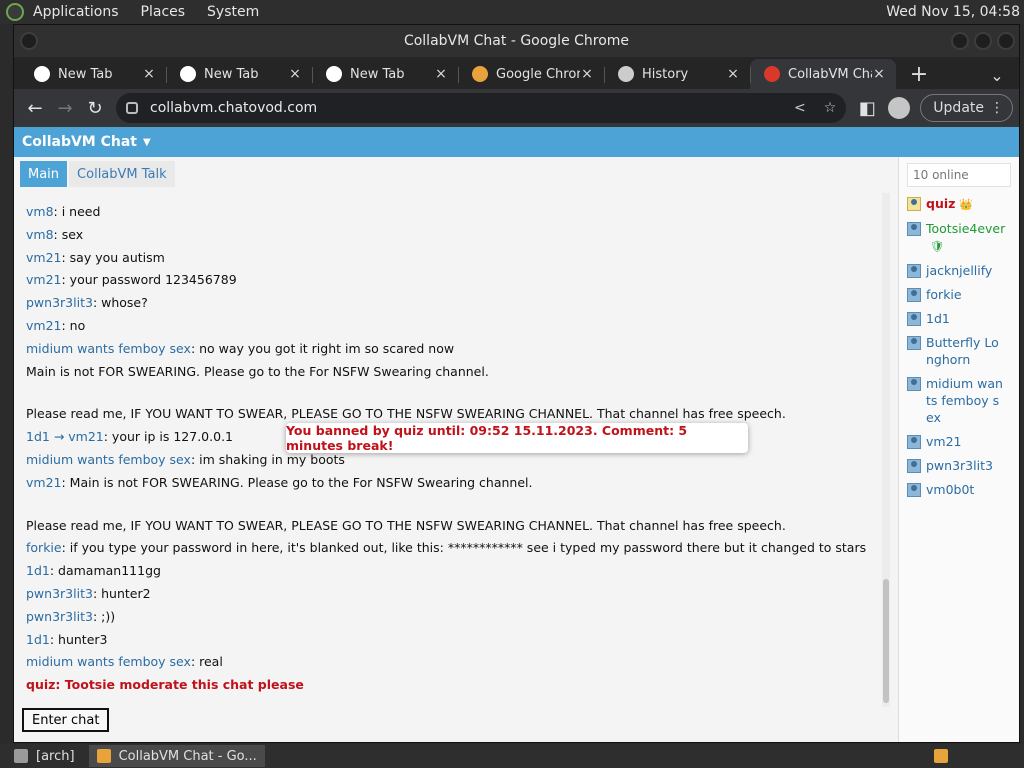 This screenshot has height=768, width=1024. I want to click on user-name: forkie, so click(966, 294).